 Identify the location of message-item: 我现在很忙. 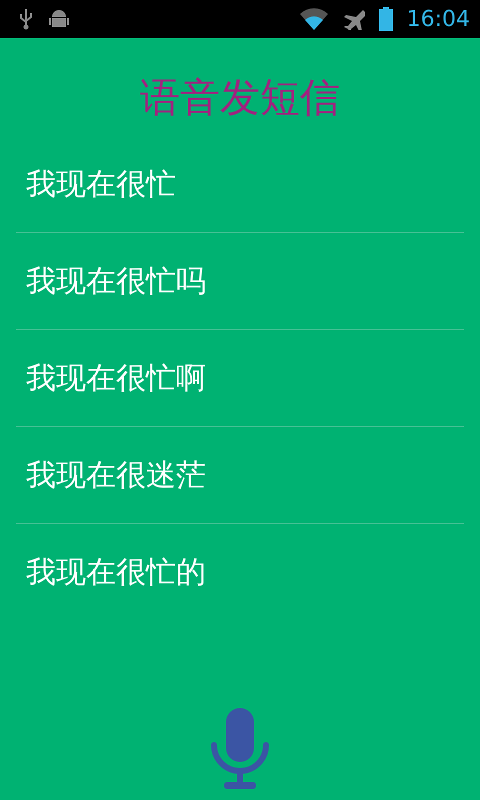
(240, 184).